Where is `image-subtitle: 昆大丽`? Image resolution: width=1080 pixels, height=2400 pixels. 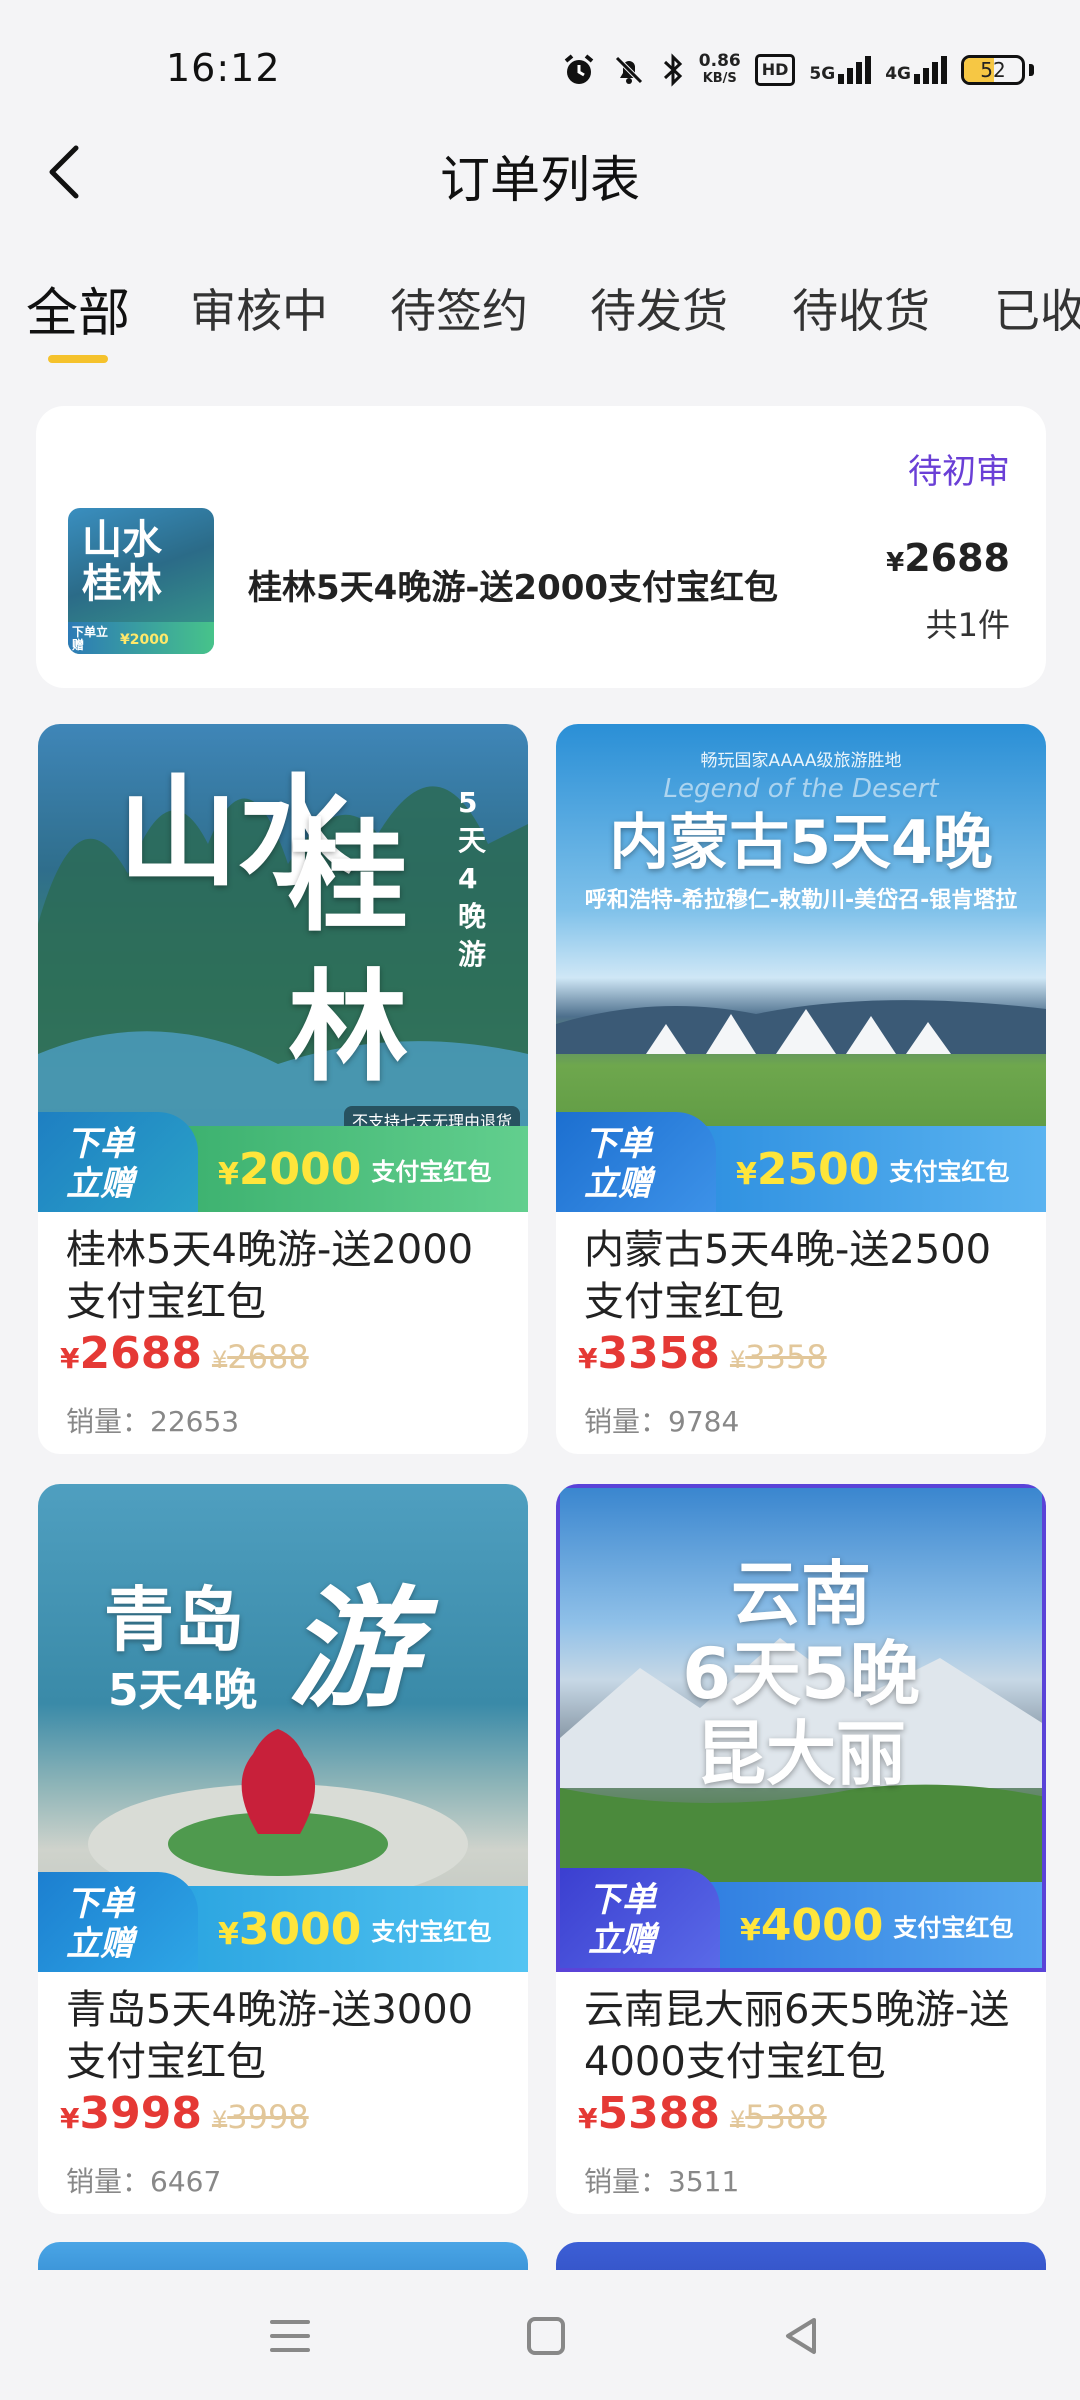
image-subtitle: 昆大丽 is located at coordinates (801, 1754).